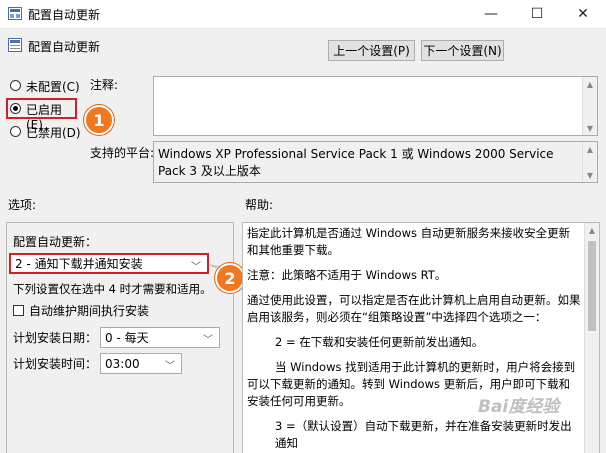 The image size is (606, 453). I want to click on configure-value: 2 - 通知下载并通知安装, so click(79, 264).